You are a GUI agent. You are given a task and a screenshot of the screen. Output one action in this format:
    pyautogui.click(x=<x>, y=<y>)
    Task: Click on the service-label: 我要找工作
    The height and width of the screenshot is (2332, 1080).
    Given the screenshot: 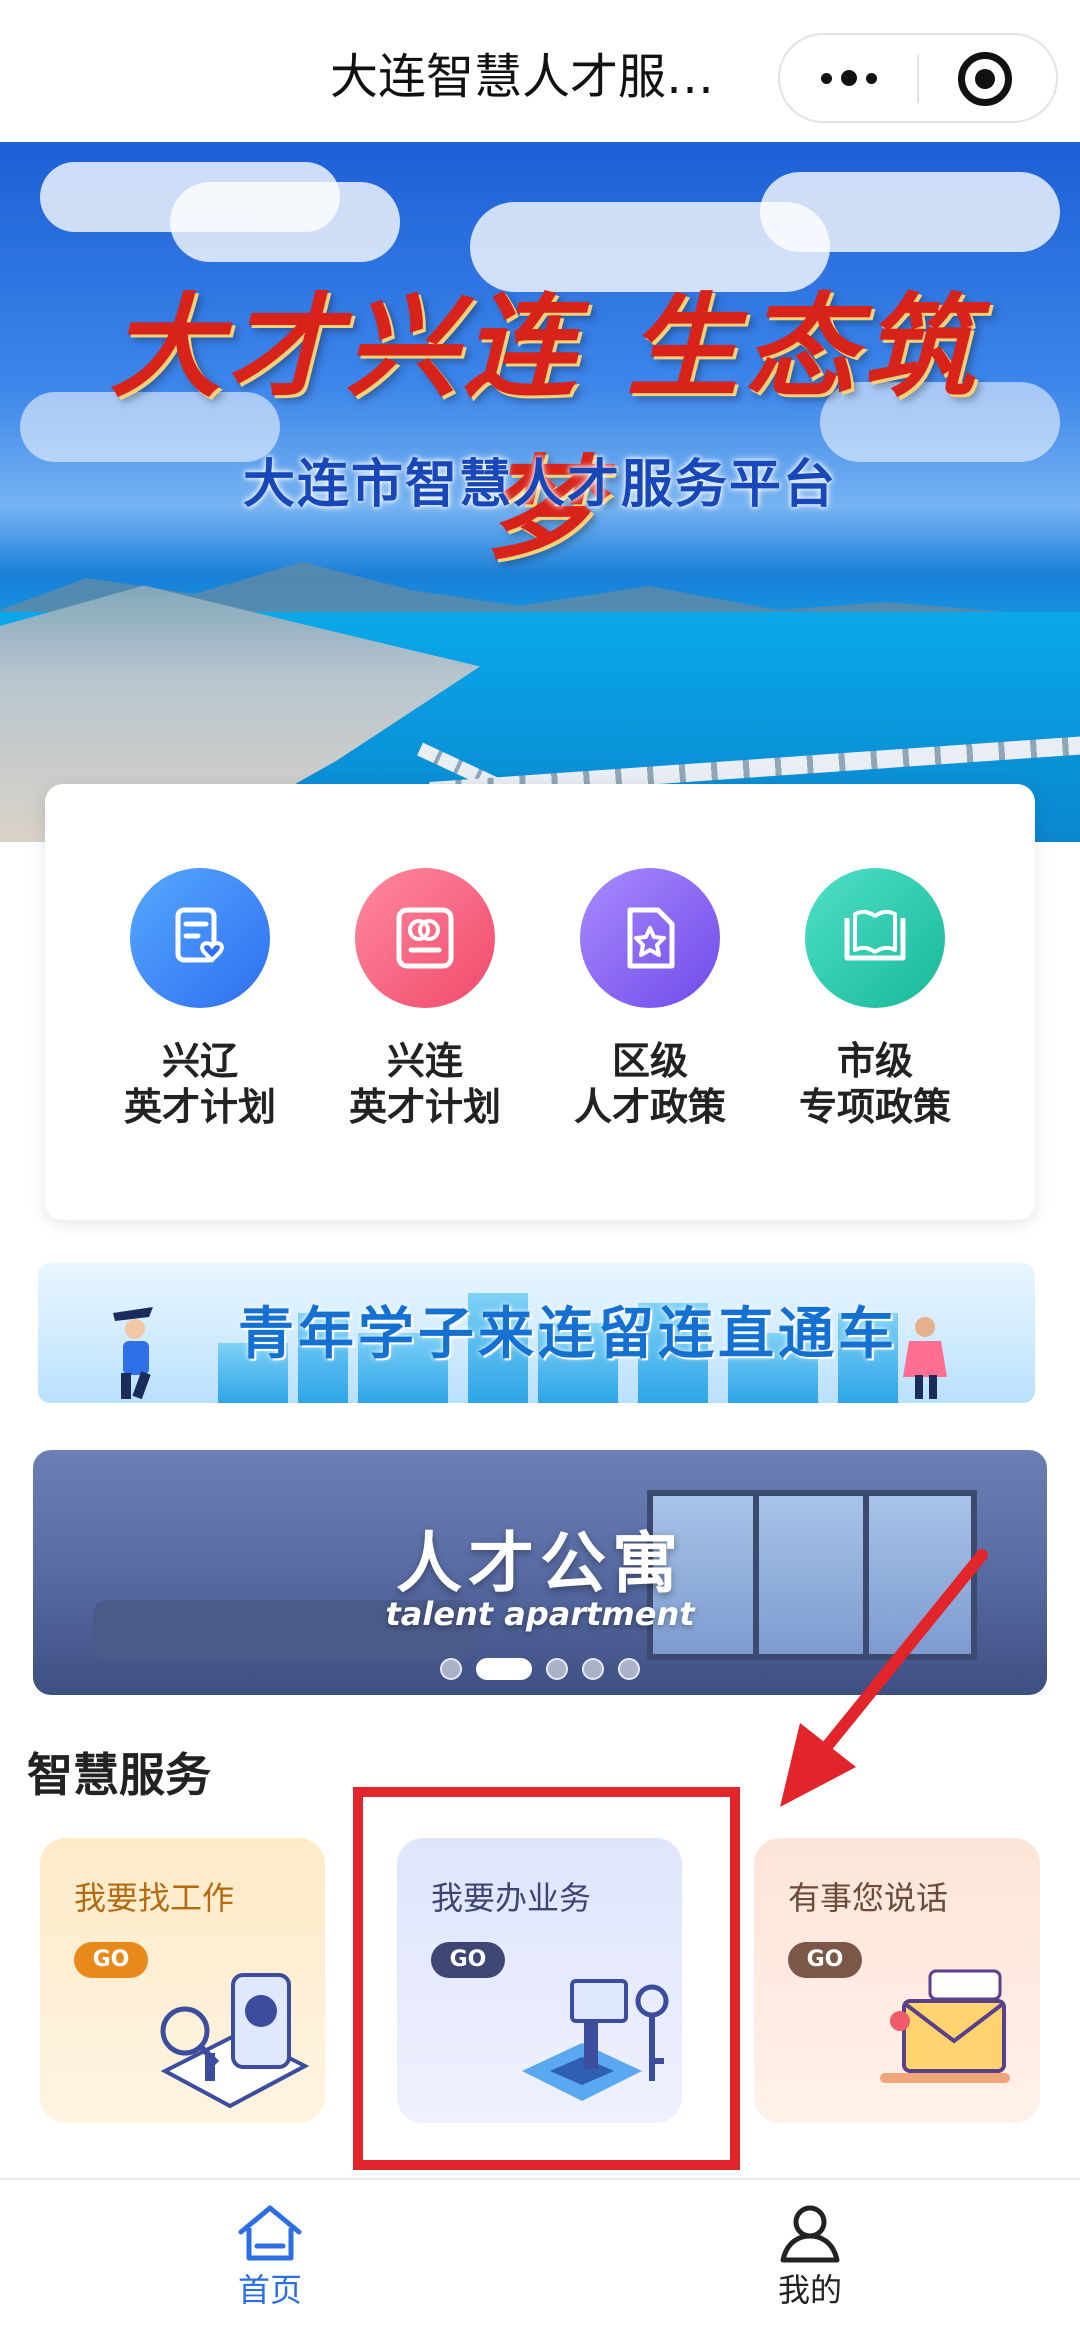 What is the action you would take?
    pyautogui.click(x=154, y=1898)
    